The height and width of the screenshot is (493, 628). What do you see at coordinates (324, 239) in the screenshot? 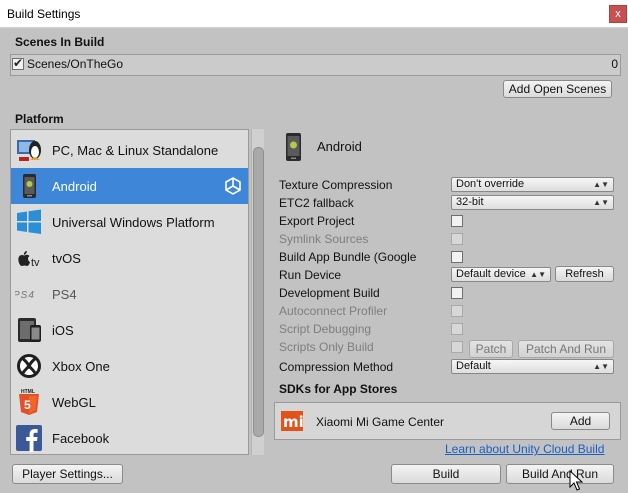
I see `symlink-sources-label: Symlink Sources` at bounding box center [324, 239].